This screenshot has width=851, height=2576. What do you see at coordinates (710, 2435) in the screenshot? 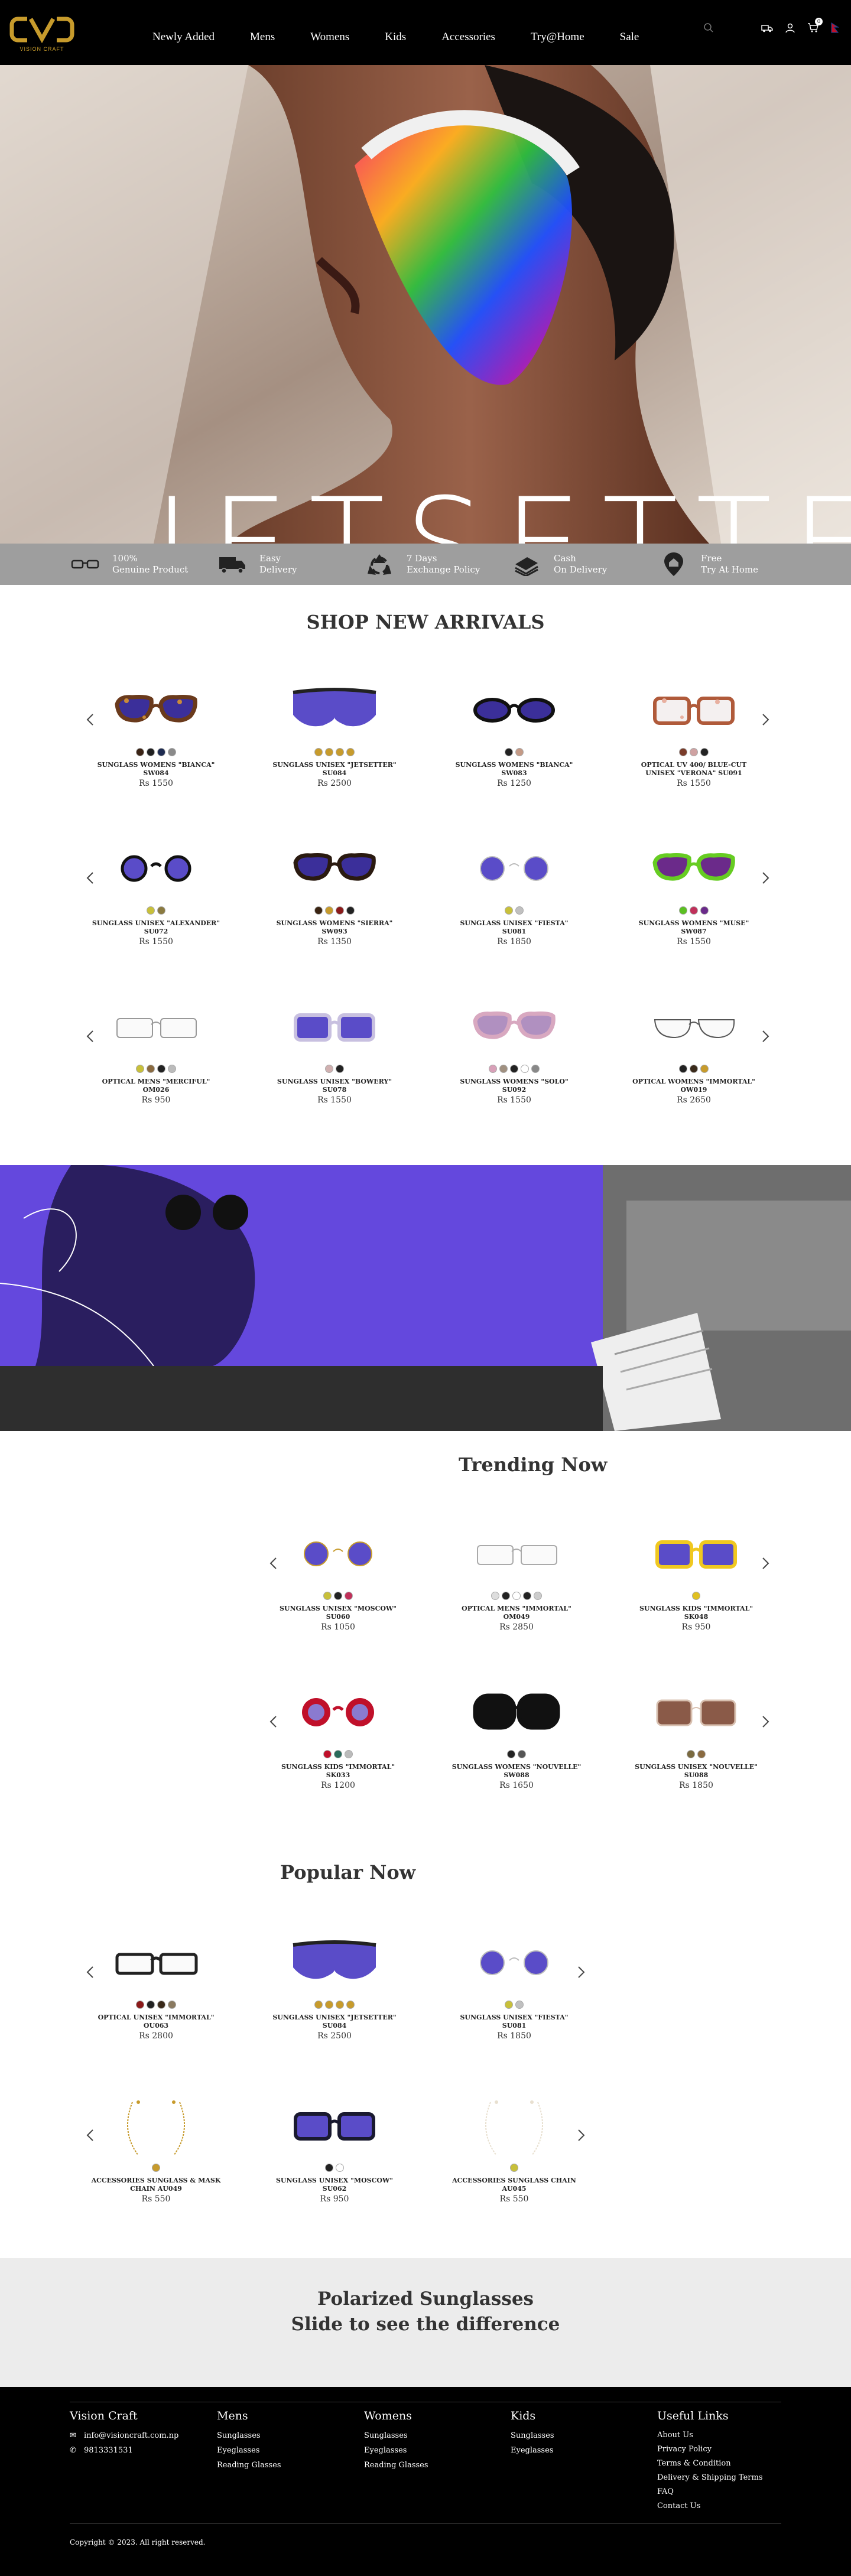
I see `footer-link: About Us` at bounding box center [710, 2435].